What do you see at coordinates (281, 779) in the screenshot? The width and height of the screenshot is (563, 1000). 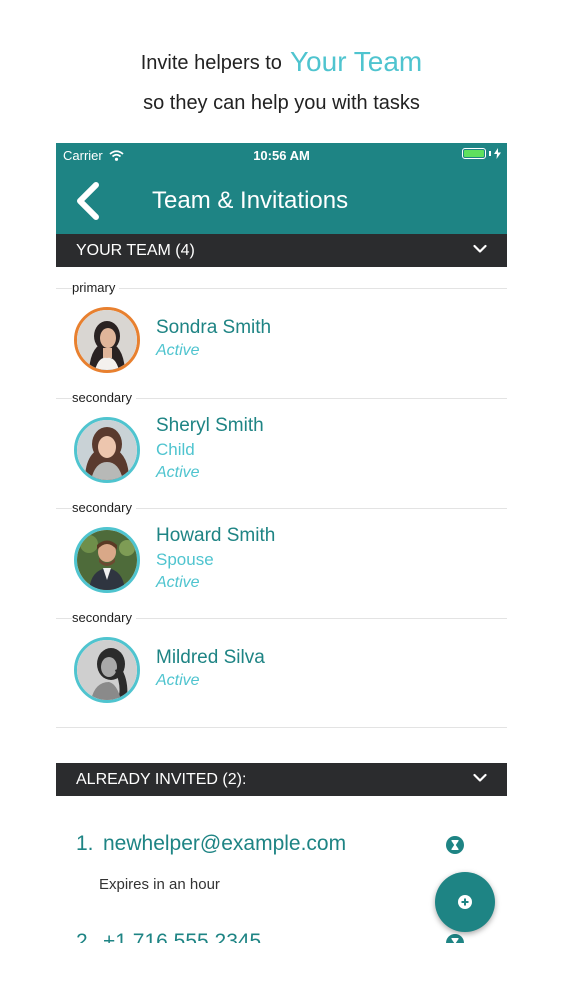 I see `invited-section-header: ALREADY INVITED (2):` at bounding box center [281, 779].